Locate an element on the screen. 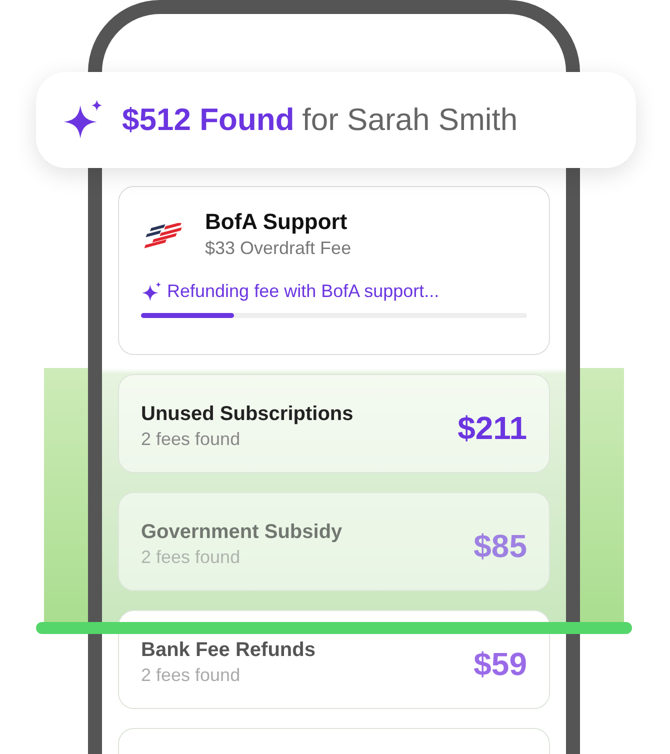 Image resolution: width=670 pixels, height=754 pixels. category-amount: $211 is located at coordinates (492, 428).